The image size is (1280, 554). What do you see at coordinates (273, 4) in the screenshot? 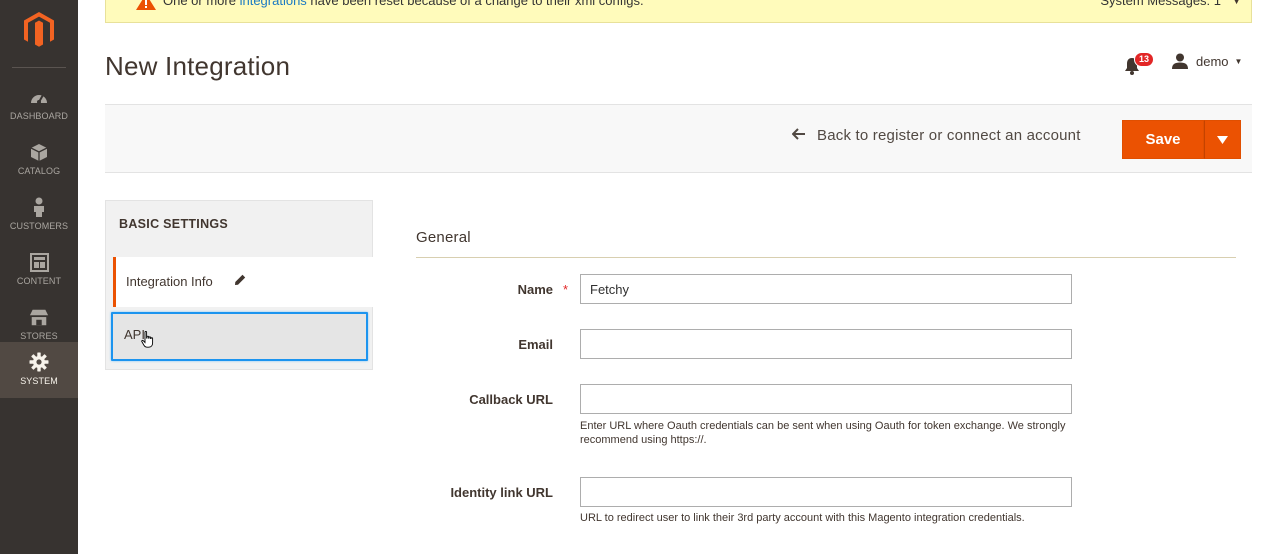
I see `integrations-link: integrations` at bounding box center [273, 4].